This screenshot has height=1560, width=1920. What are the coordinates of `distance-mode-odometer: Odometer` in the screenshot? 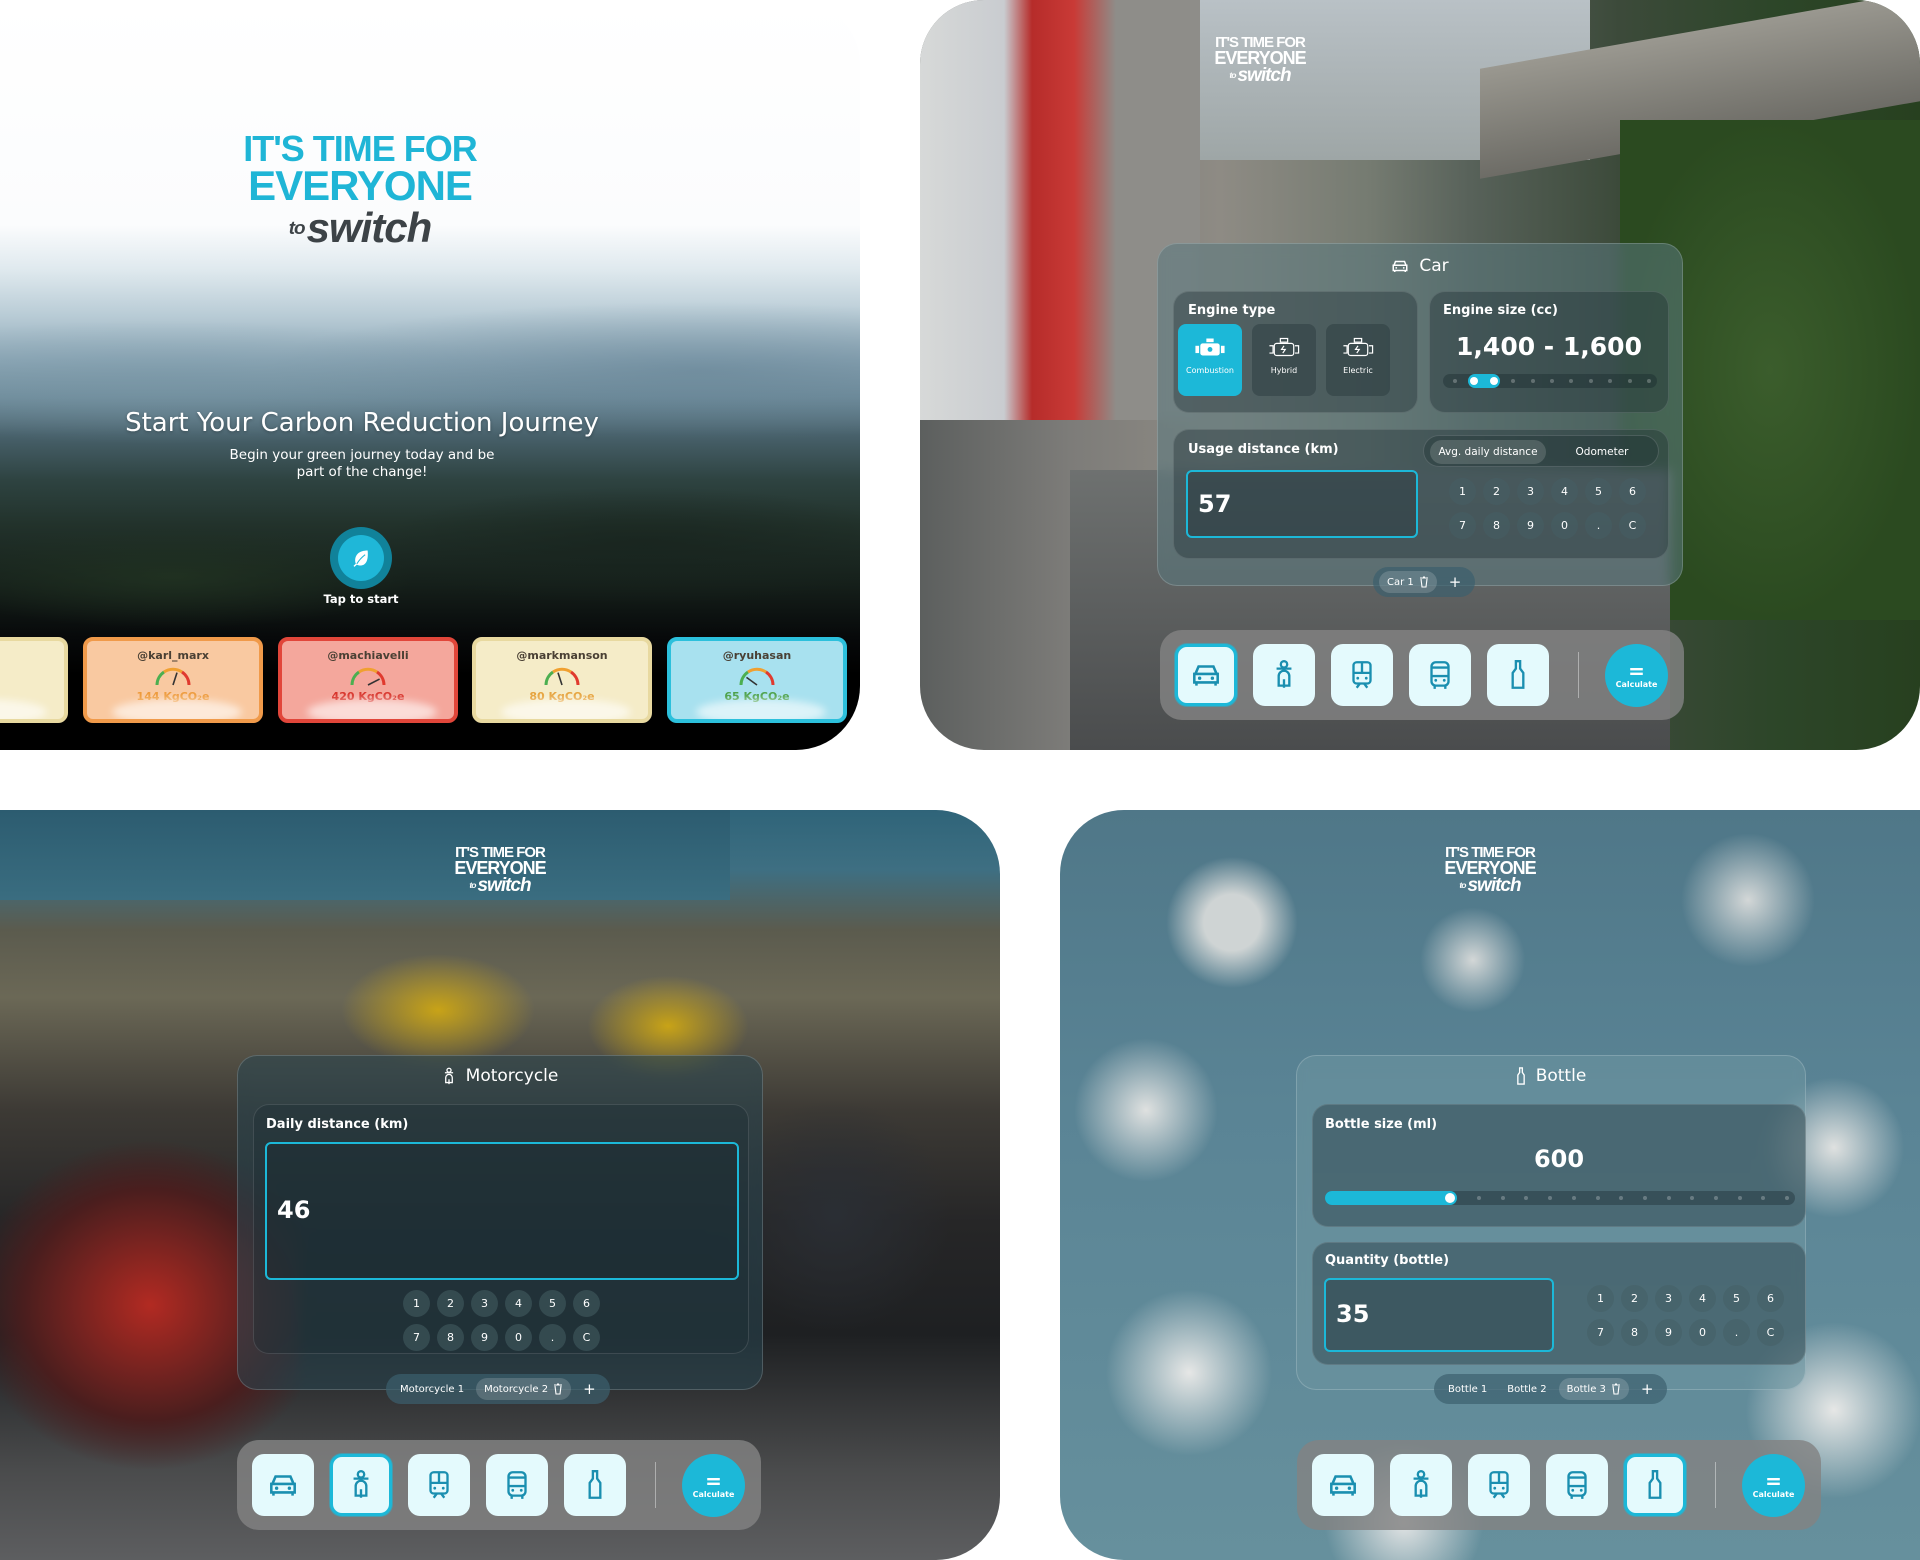 It's located at (1602, 452).